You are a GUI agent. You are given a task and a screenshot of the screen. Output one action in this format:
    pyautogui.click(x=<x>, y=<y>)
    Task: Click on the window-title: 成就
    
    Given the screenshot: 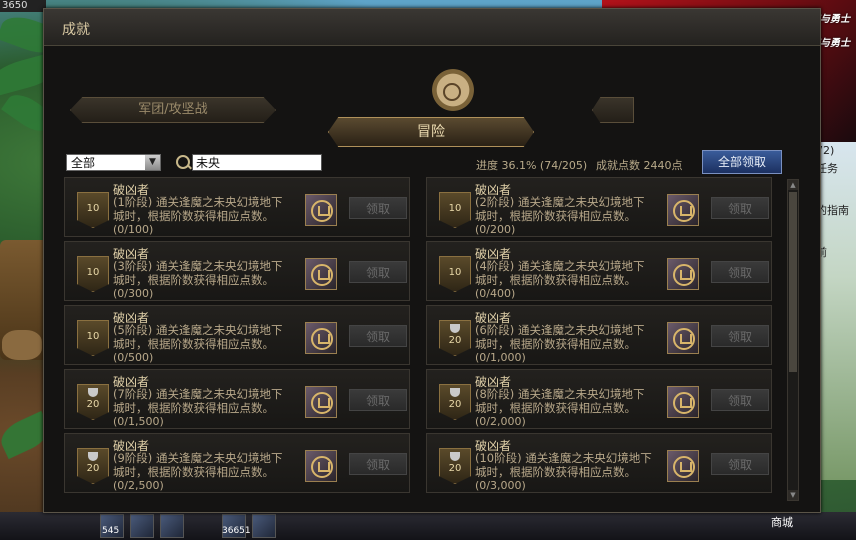 What is the action you would take?
    pyautogui.click(x=76, y=30)
    